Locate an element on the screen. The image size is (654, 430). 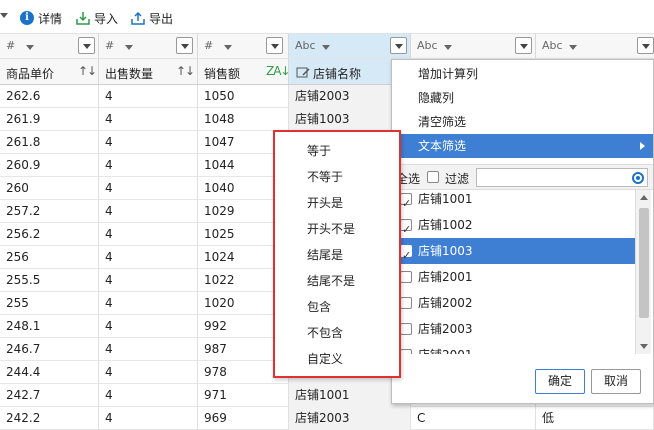
table-cell: 969 is located at coordinates (243, 418).